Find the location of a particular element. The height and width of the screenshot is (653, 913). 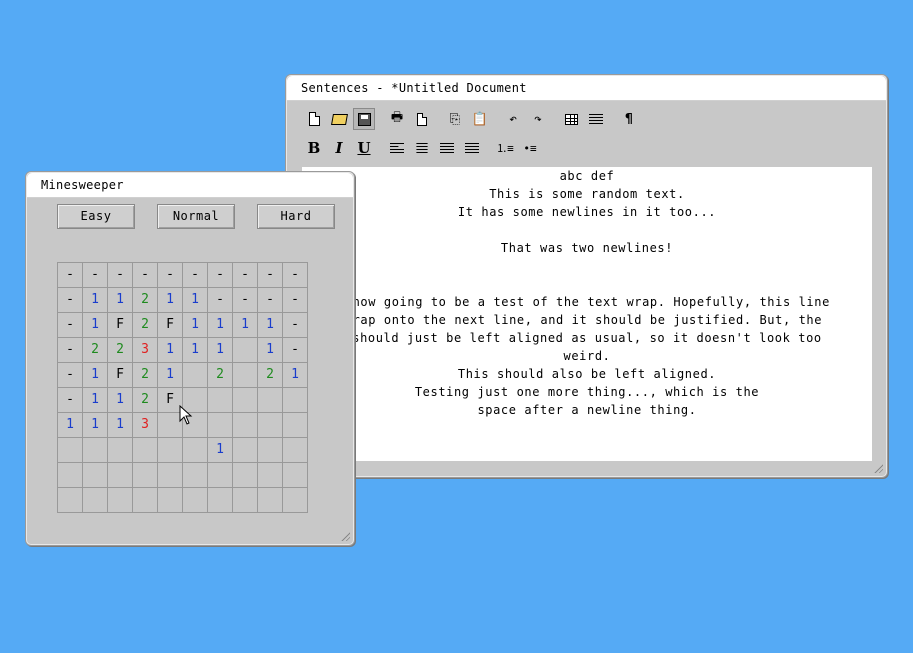

new-document-icon is located at coordinates (314, 119).